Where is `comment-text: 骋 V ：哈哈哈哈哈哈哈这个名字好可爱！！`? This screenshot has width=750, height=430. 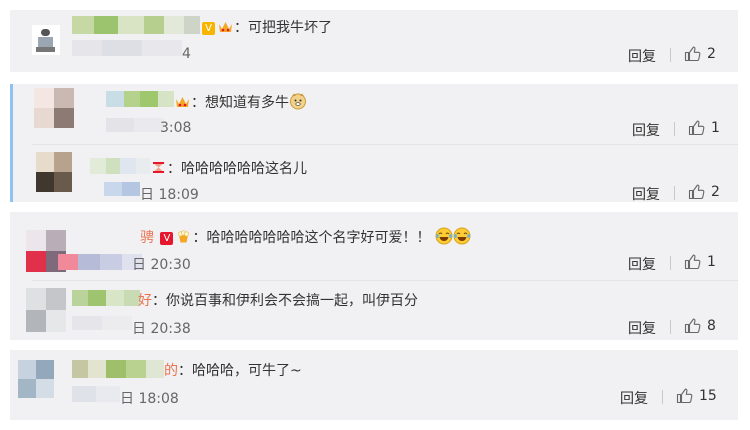 comment-text: 骋 V ：哈哈哈哈哈哈哈这个名字好可爱！！ is located at coordinates (305, 237).